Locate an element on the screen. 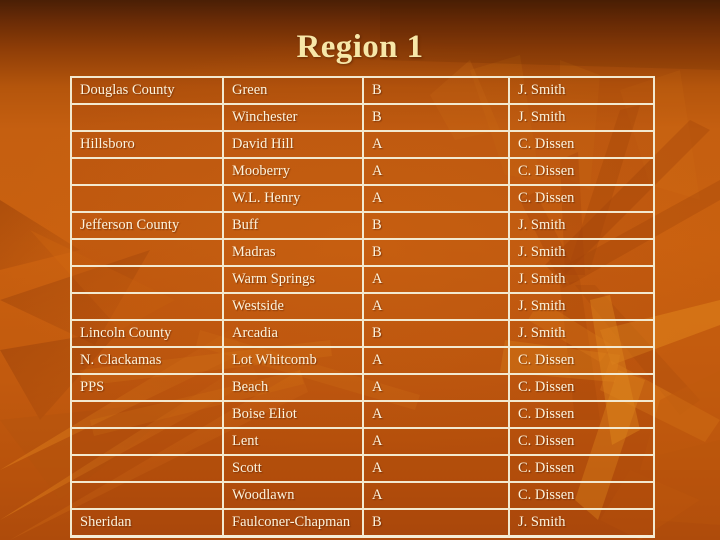 The height and width of the screenshot is (540, 720). table-row: Lincoln County Arcadia B J. Smith is located at coordinates (362, 332).